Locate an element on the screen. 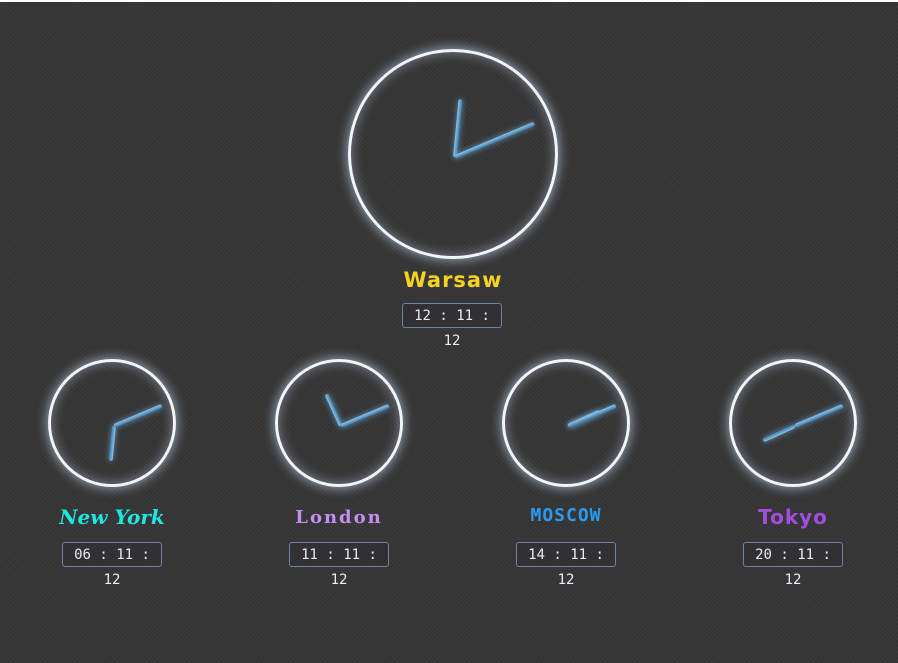 This screenshot has width=898, height=663. city-name-tokyo: Tokyo is located at coordinates (793, 517).